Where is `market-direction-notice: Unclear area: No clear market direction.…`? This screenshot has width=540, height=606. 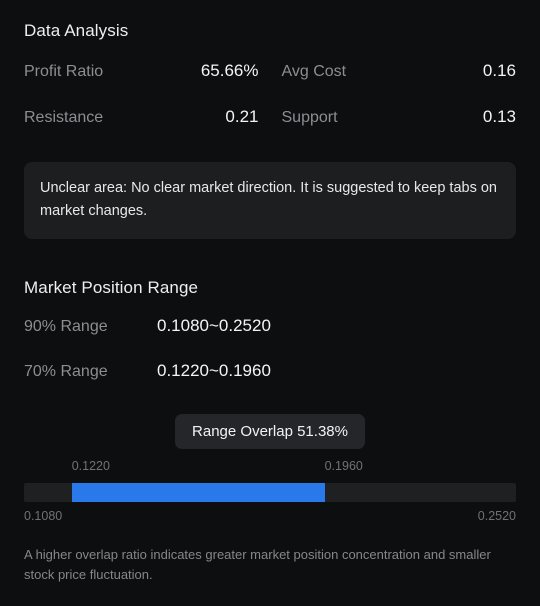
market-direction-notice: Unclear area: No clear market direction.… is located at coordinates (270, 200).